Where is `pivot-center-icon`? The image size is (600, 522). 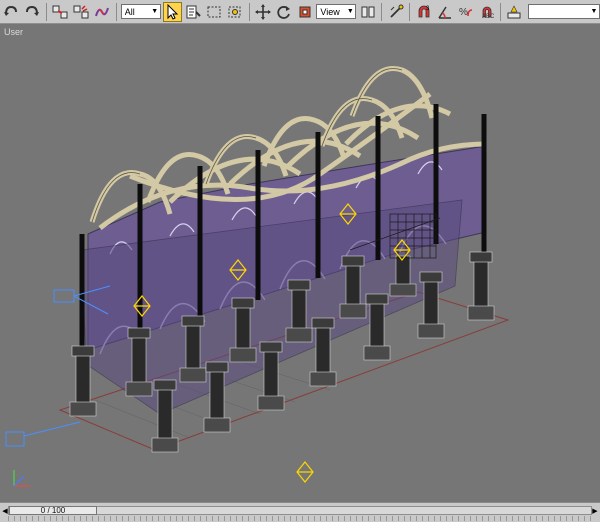 pivot-center-icon is located at coordinates (368, 11).